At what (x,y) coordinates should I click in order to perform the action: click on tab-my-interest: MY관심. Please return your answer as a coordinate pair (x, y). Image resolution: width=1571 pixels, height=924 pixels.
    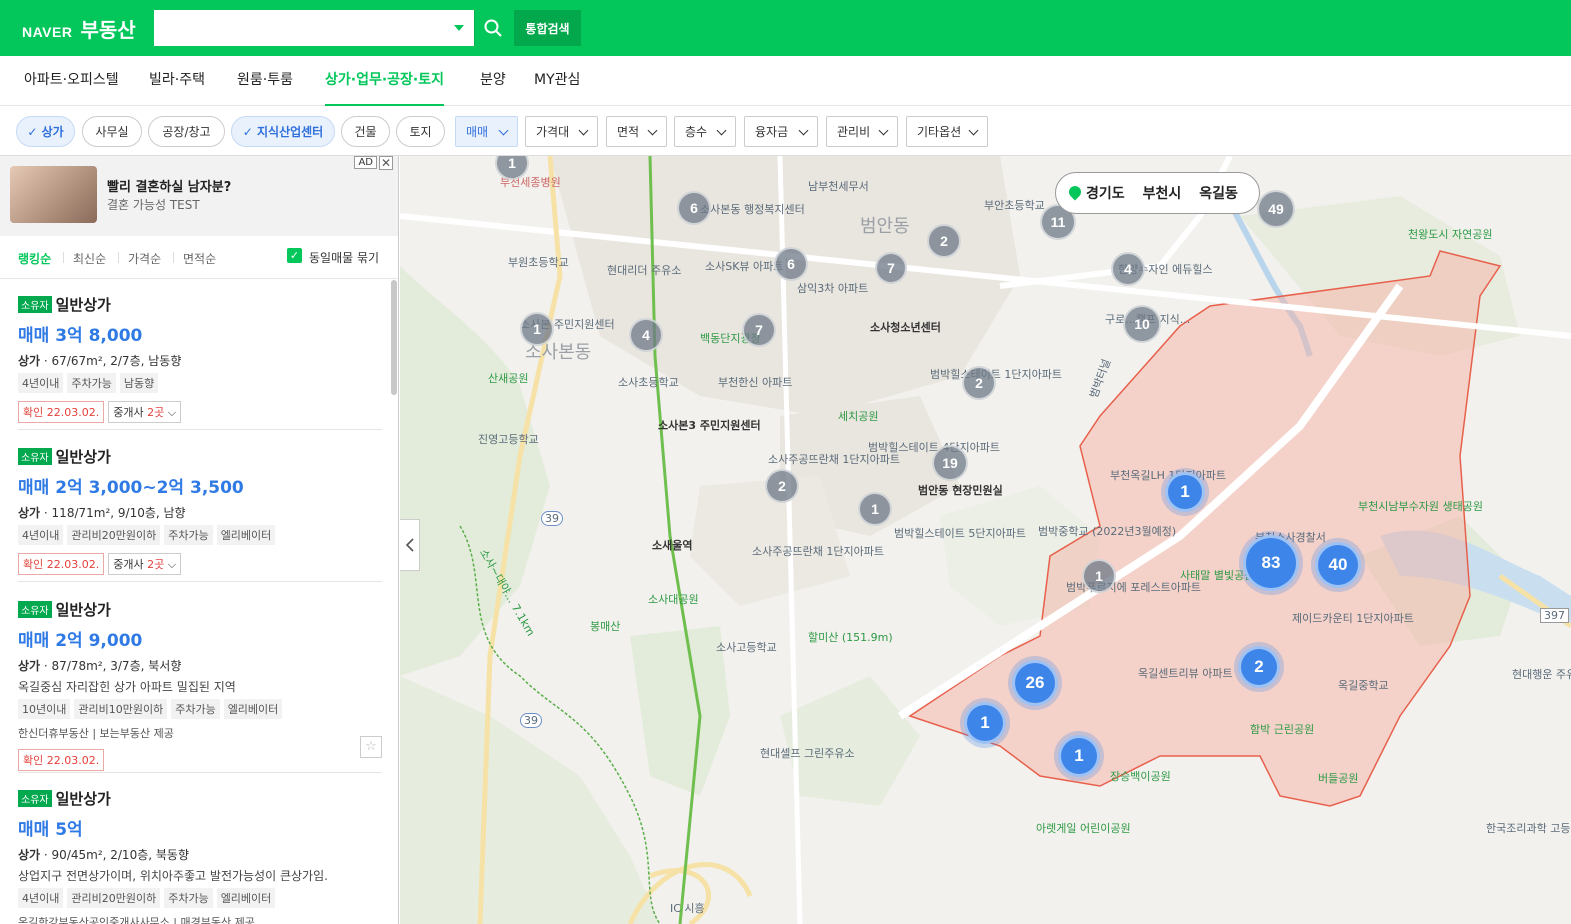
    Looking at the image, I should click on (557, 81).